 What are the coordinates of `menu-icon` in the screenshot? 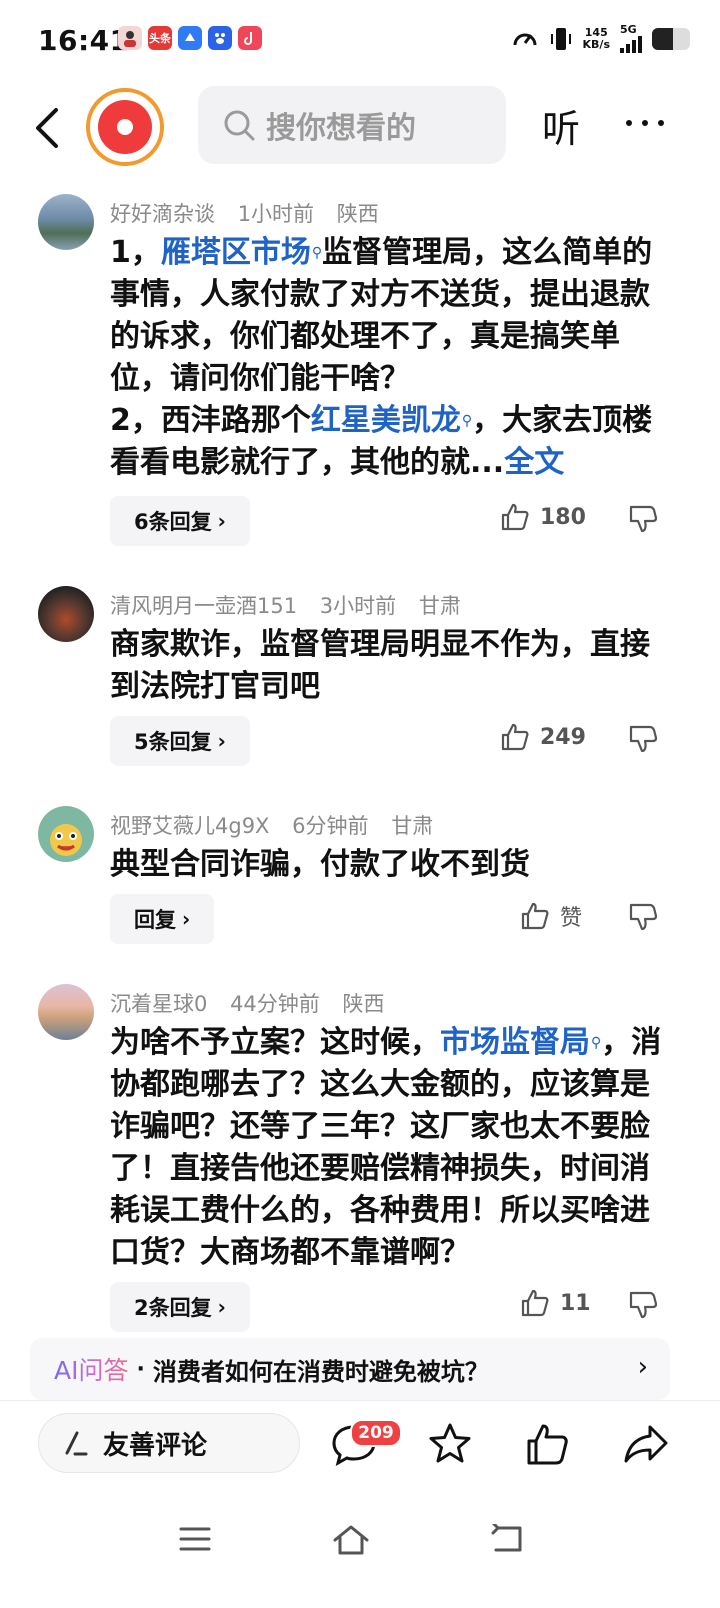 It's located at (195, 1539).